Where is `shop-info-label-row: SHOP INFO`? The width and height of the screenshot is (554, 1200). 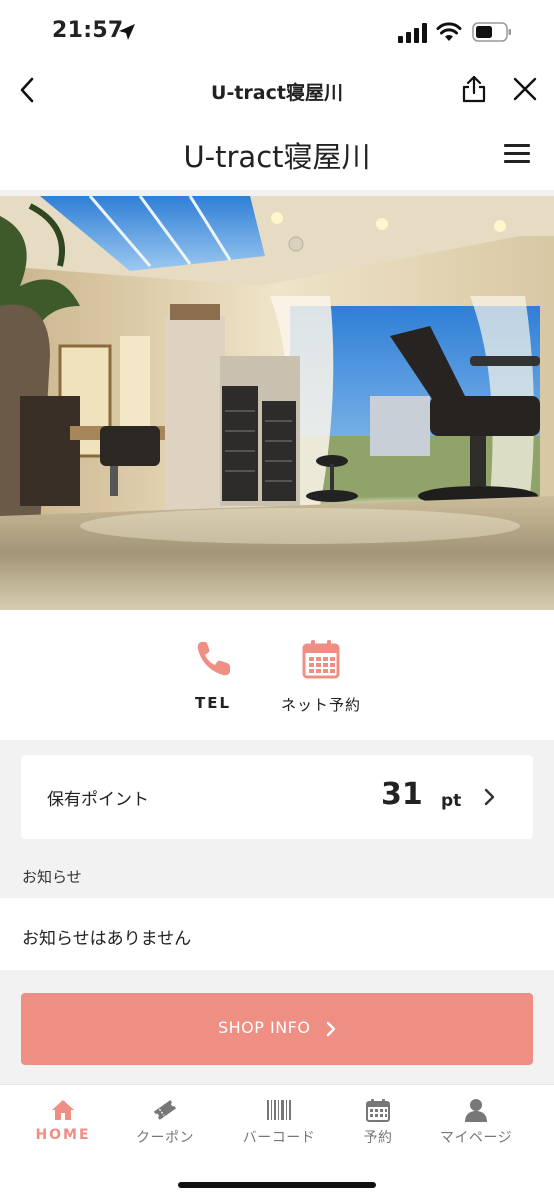 shop-info-label-row: SHOP INFO is located at coordinates (277, 1027).